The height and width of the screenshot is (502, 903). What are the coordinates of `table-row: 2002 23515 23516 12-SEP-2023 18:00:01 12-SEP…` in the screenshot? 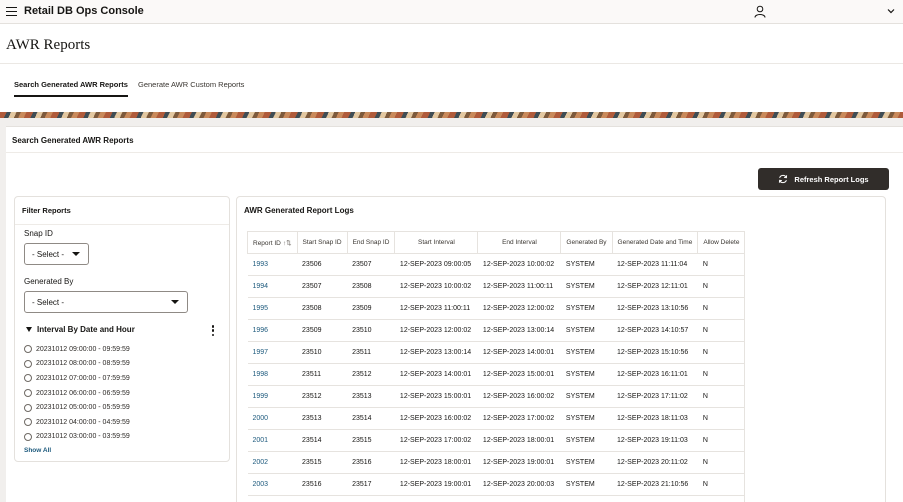 It's located at (496, 462).